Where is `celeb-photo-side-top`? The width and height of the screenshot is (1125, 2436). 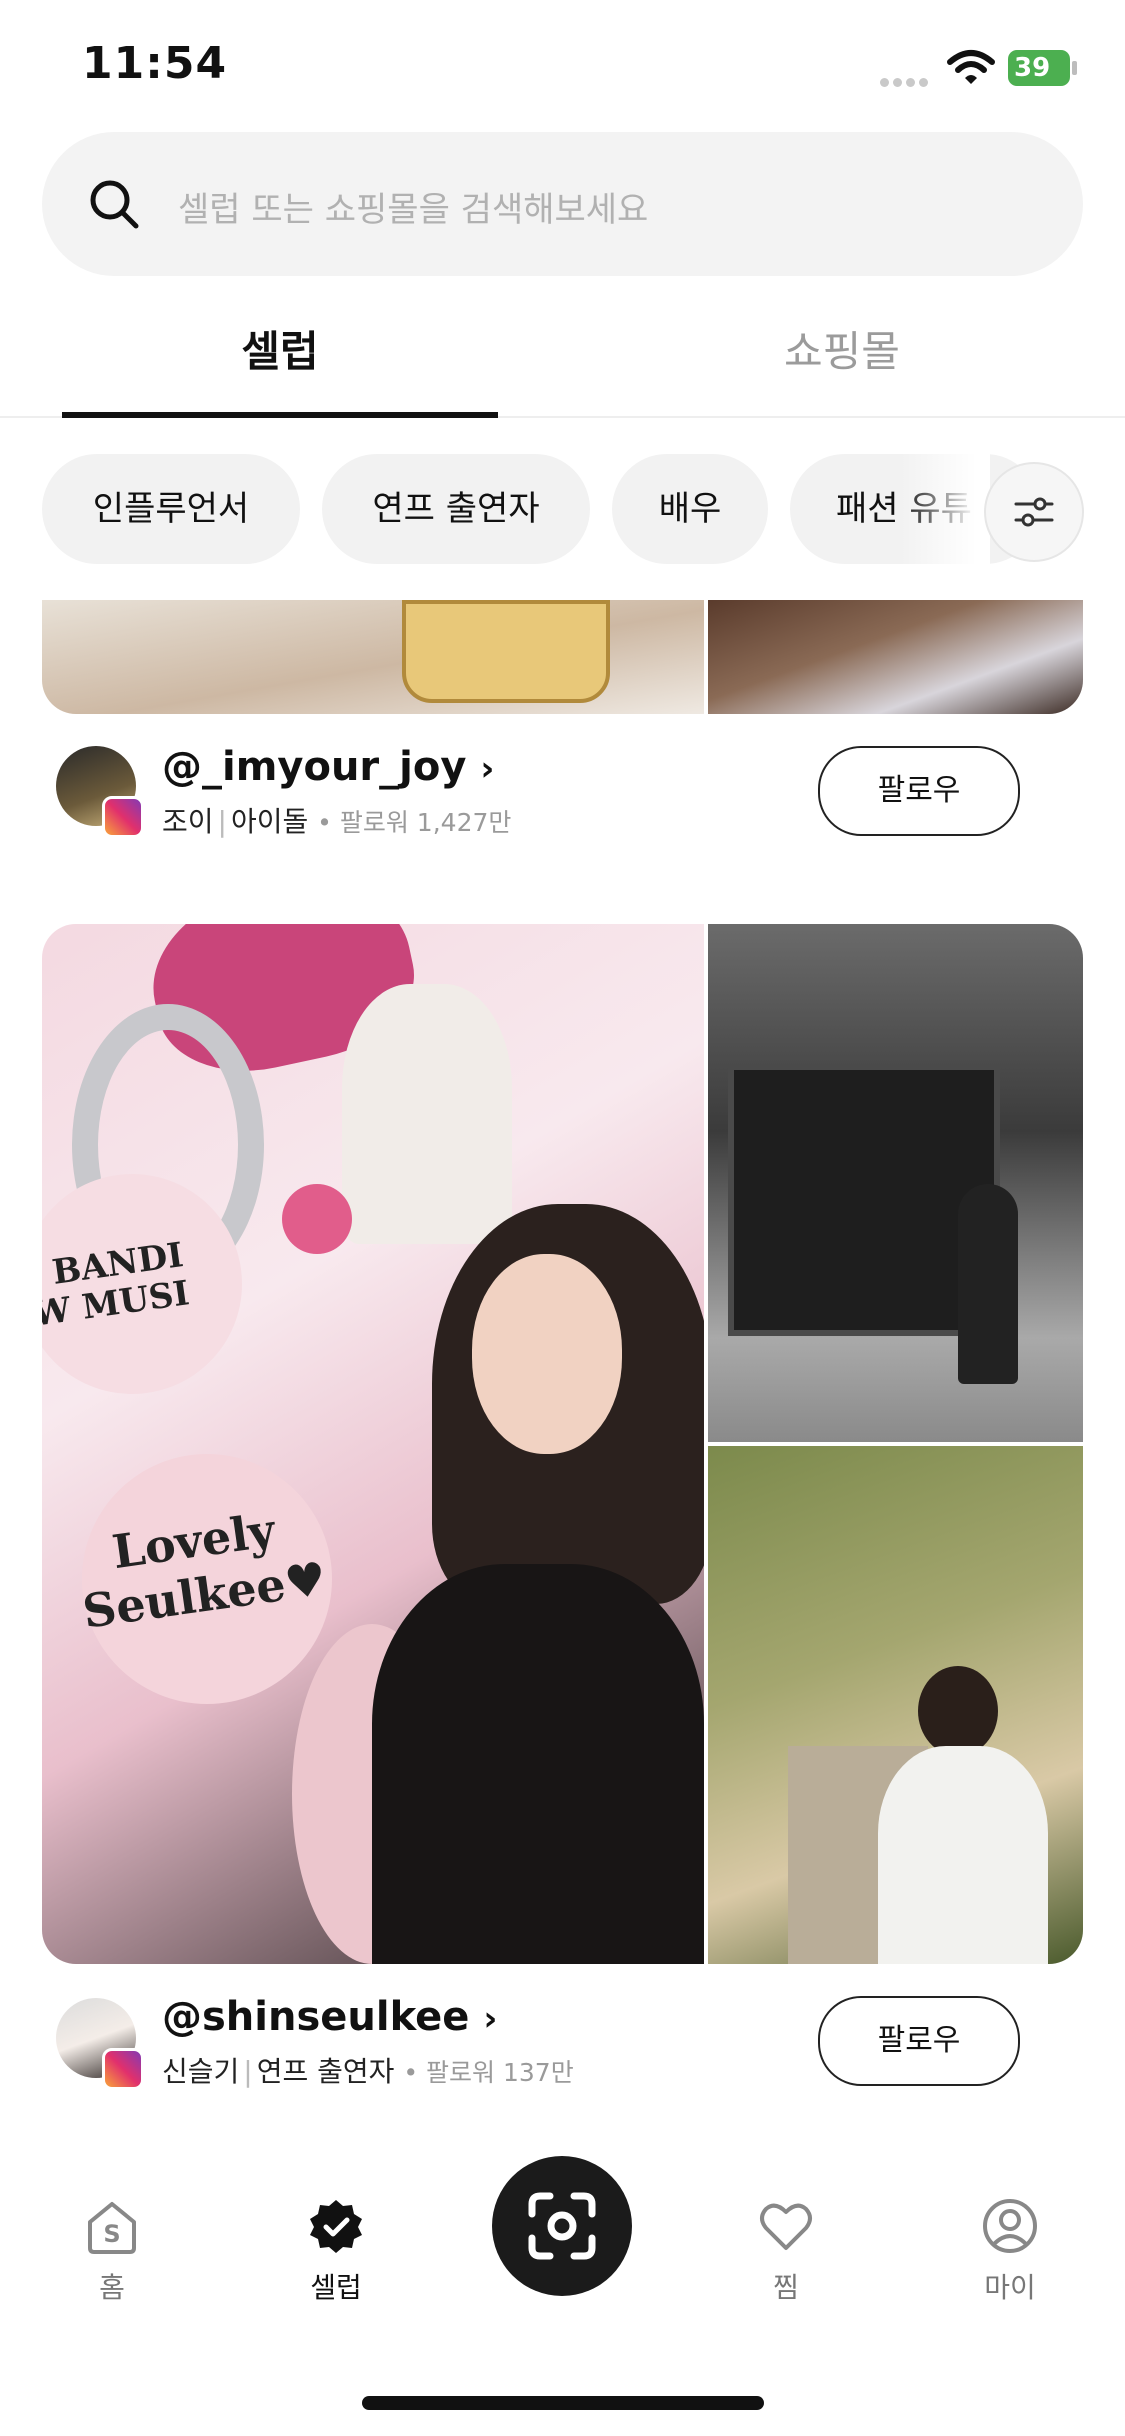
celeb-photo-side-top is located at coordinates (895, 1183).